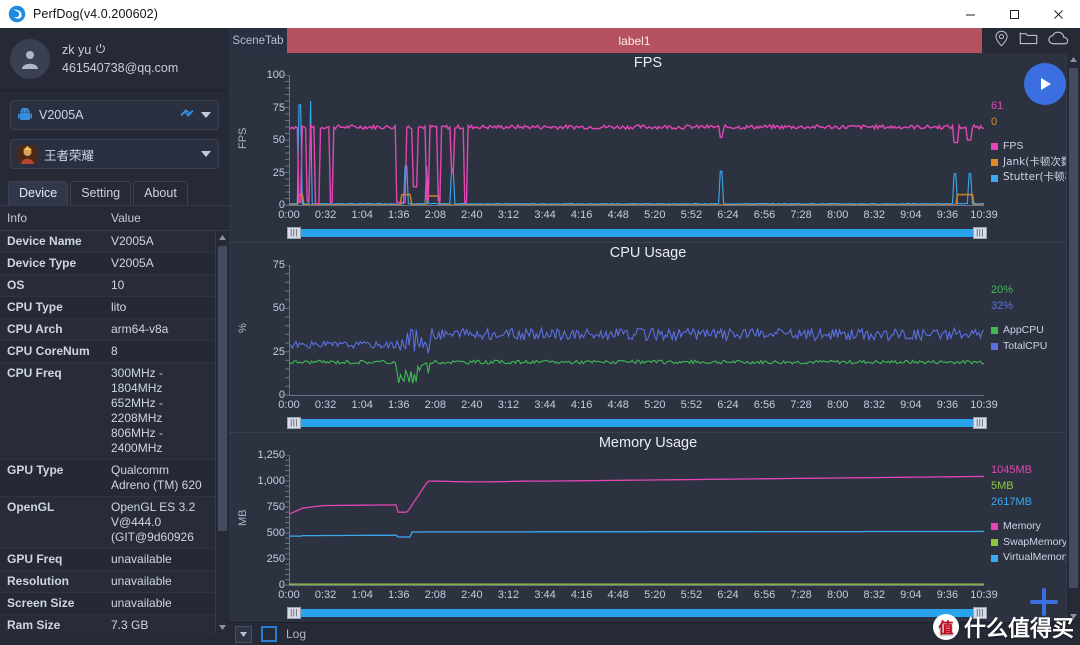  What do you see at coordinates (269, 634) in the screenshot?
I see `log-checkbox` at bounding box center [269, 634].